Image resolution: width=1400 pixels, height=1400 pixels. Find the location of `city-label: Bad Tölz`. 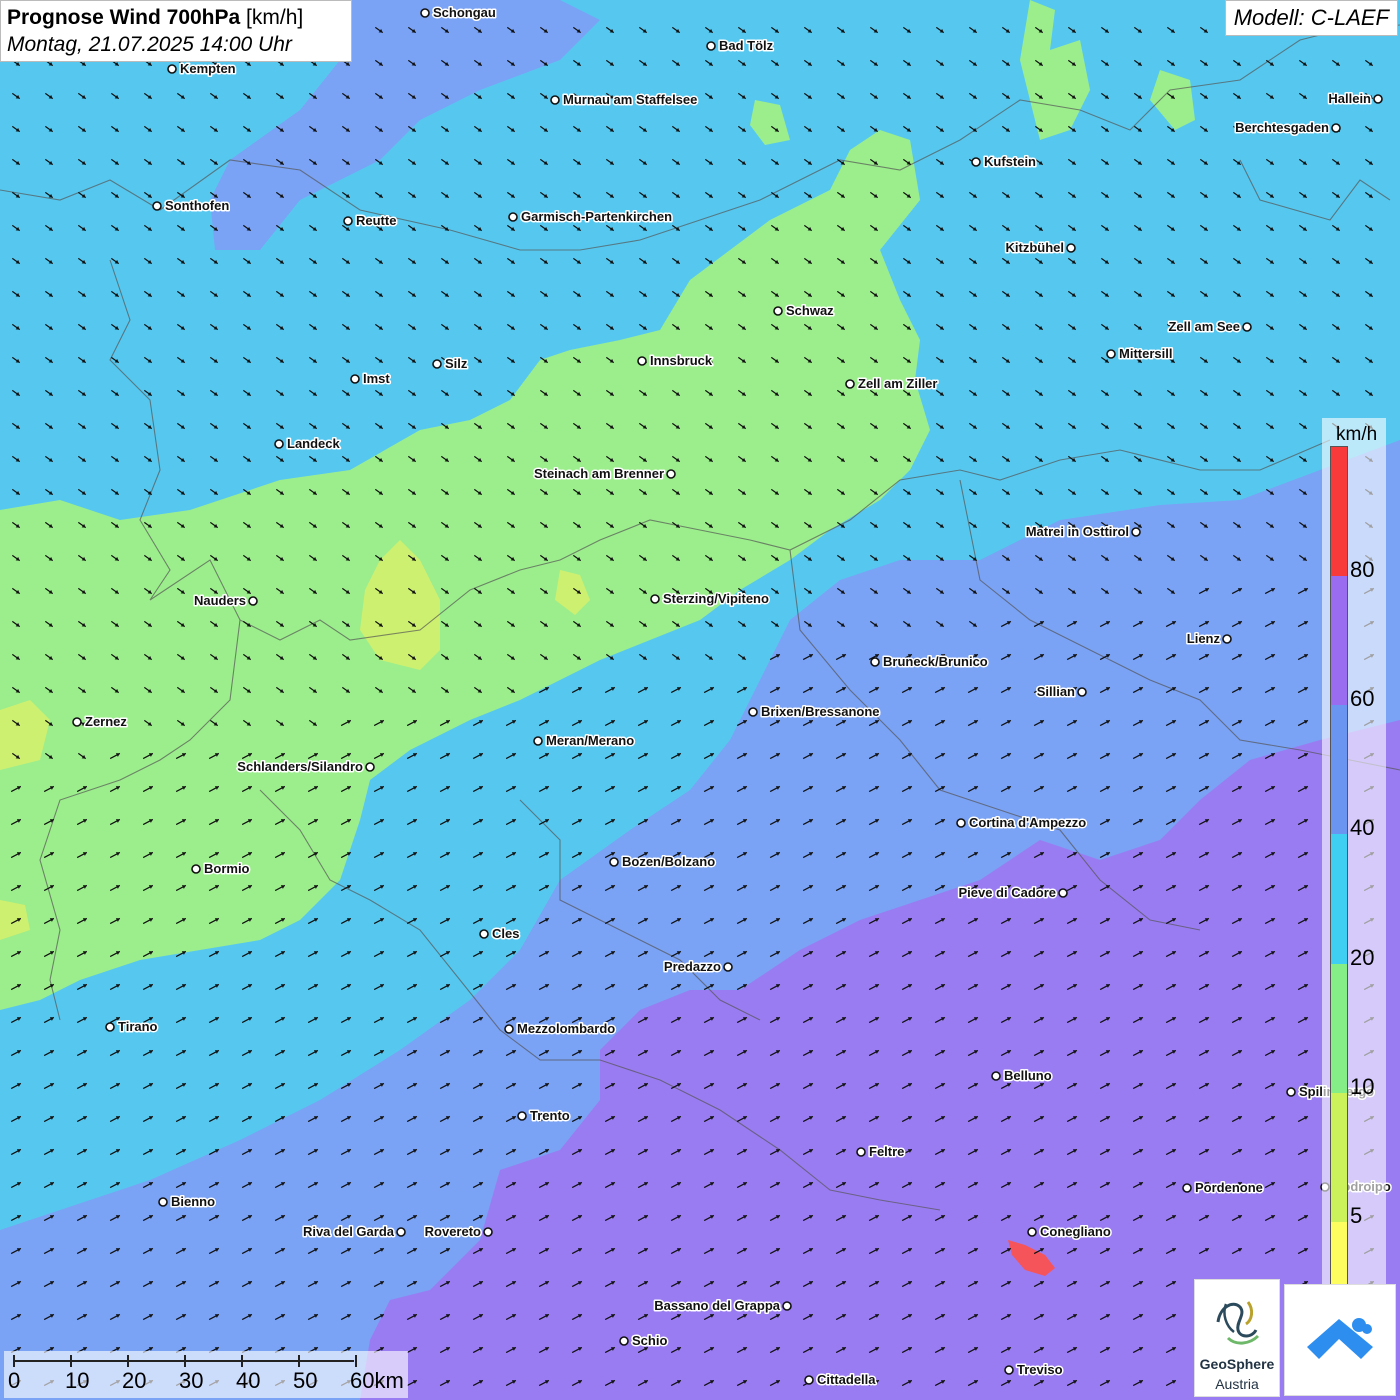

city-label: Bad Tölz is located at coordinates (746, 45).